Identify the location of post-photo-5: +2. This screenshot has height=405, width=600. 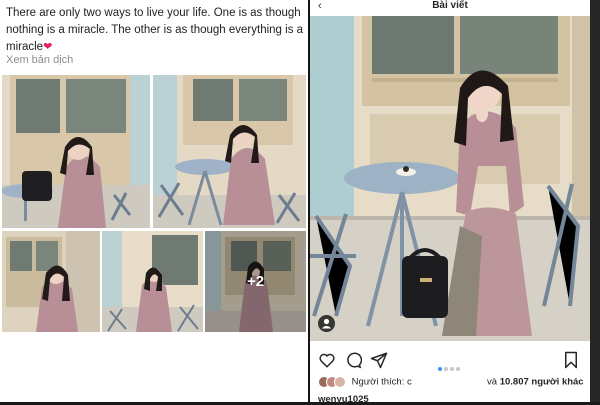
(255, 281).